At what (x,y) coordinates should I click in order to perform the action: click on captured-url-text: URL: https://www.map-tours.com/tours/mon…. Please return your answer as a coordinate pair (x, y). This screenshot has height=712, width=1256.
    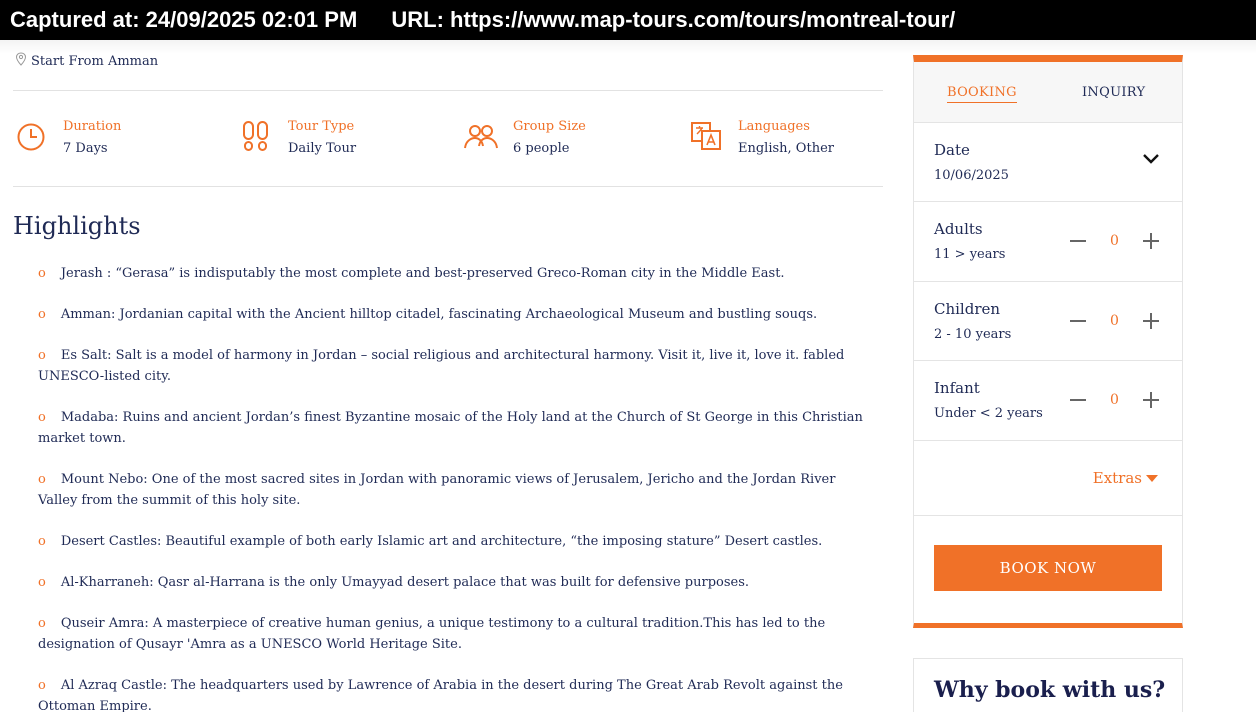
    Looking at the image, I should click on (673, 19).